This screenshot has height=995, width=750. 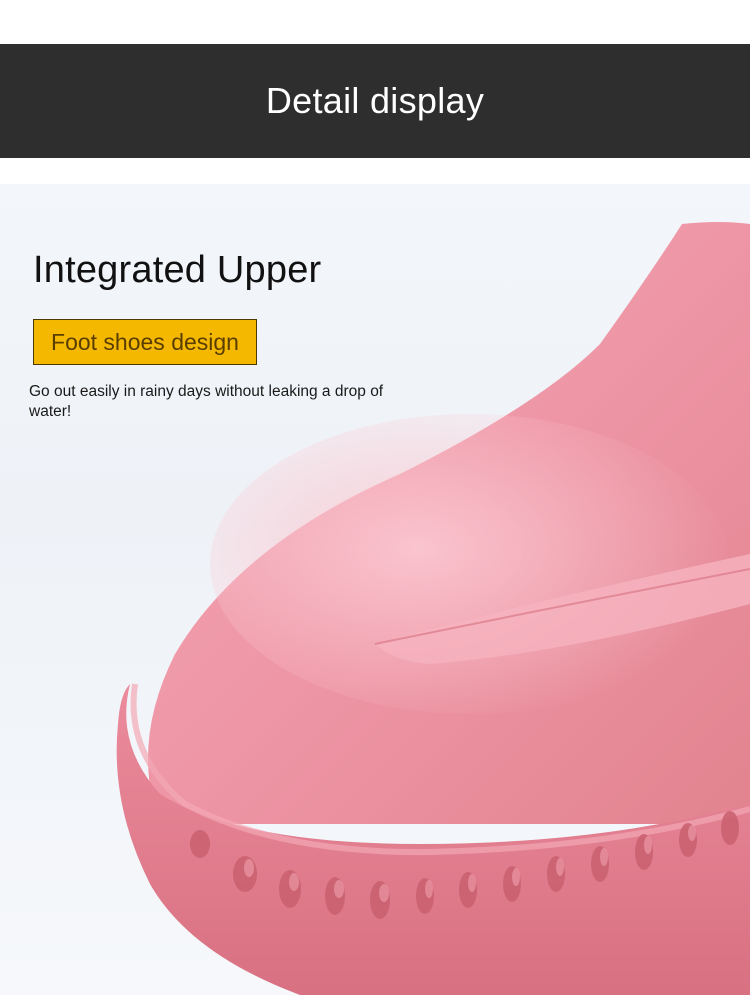 What do you see at coordinates (375, 22) in the screenshot?
I see `top-margin` at bounding box center [375, 22].